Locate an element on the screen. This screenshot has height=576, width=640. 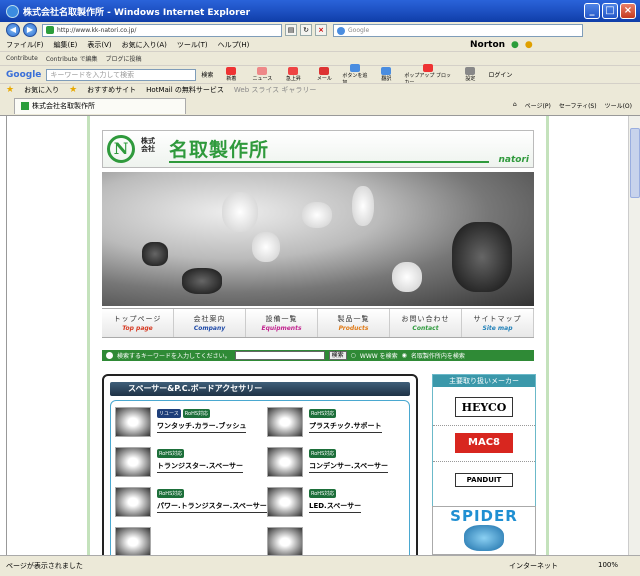
product-item: RoHS対応 プラスチック.サポート is located at coordinates (324, 422).